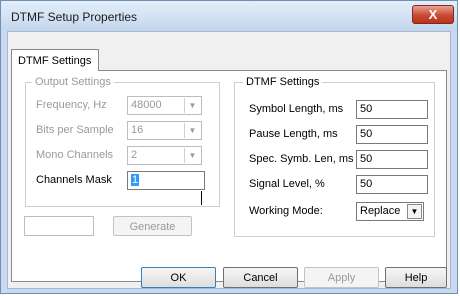  What do you see at coordinates (366, 134) in the screenshot?
I see `pause-length-value: 50` at bounding box center [366, 134].